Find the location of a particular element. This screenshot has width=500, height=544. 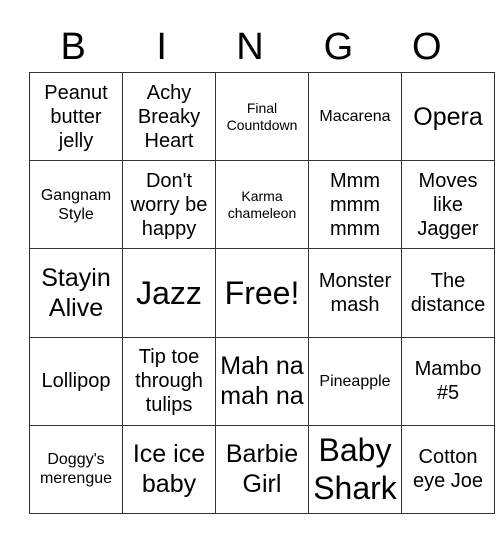

bingo-header: B I N G O is located at coordinates (250, 47).